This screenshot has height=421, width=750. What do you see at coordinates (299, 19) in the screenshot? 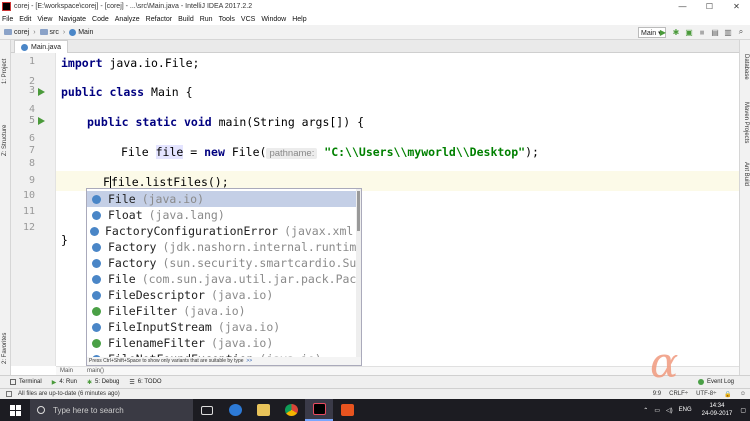
I see `menu-help: Help` at bounding box center [299, 19].